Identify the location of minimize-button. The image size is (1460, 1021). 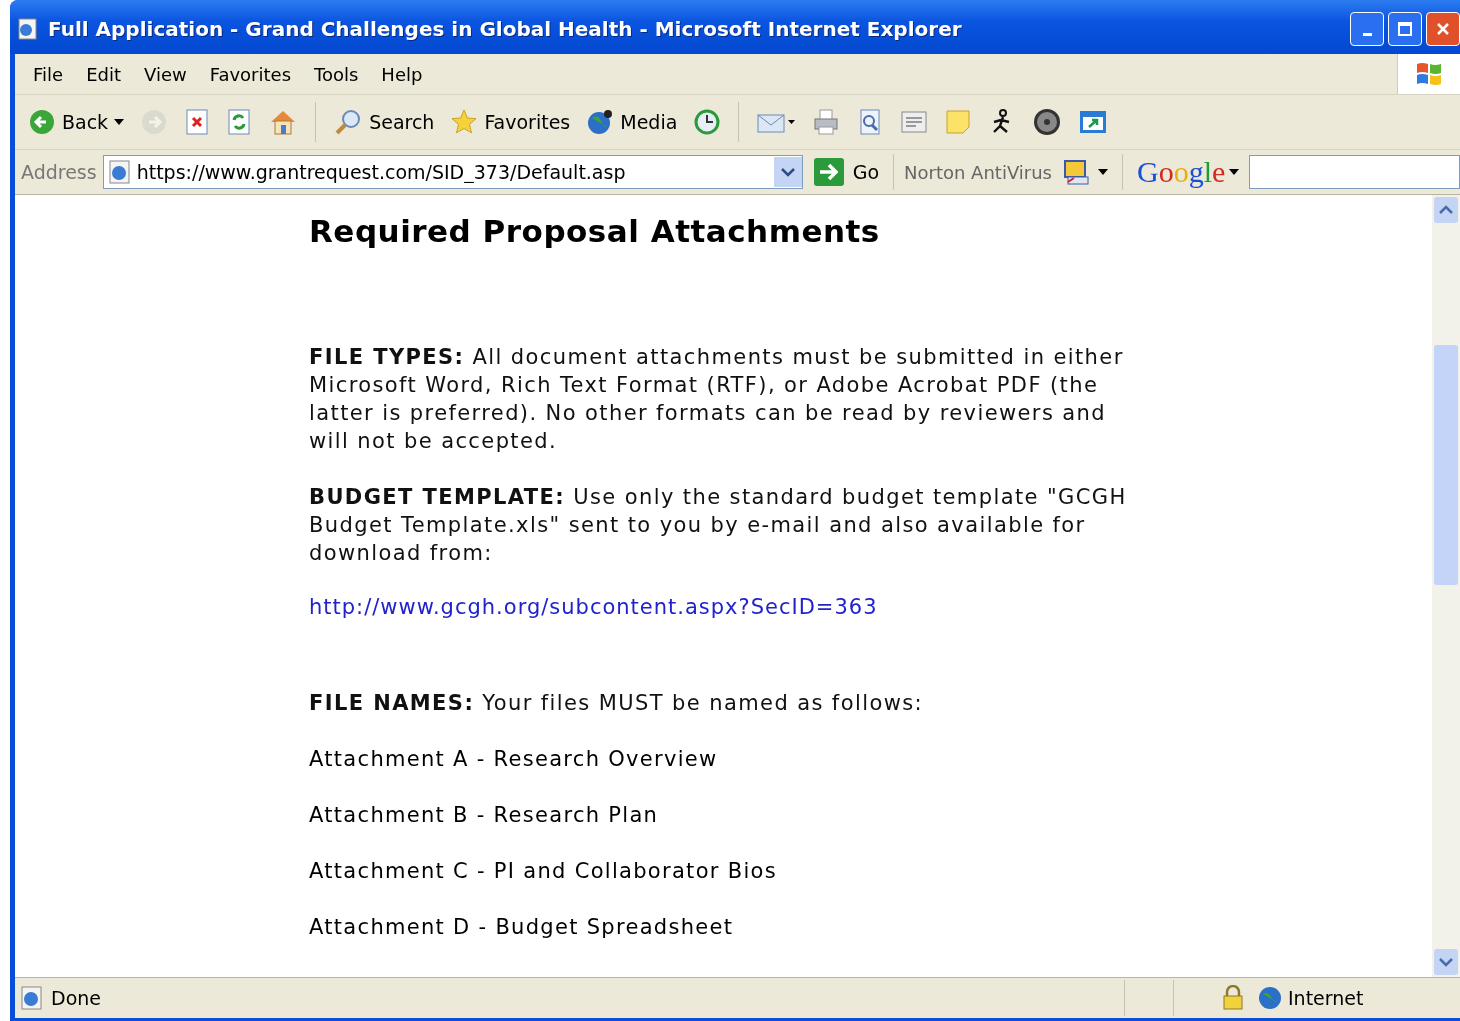
(1367, 29).